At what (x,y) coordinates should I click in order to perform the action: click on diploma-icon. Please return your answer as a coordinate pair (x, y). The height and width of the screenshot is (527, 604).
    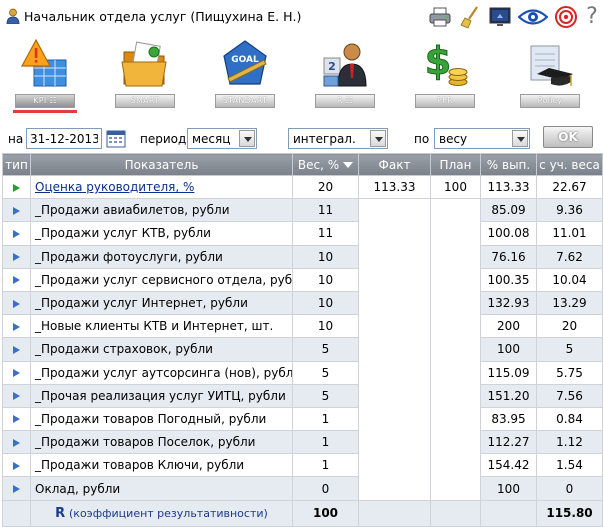
    Looking at the image, I should click on (551, 65).